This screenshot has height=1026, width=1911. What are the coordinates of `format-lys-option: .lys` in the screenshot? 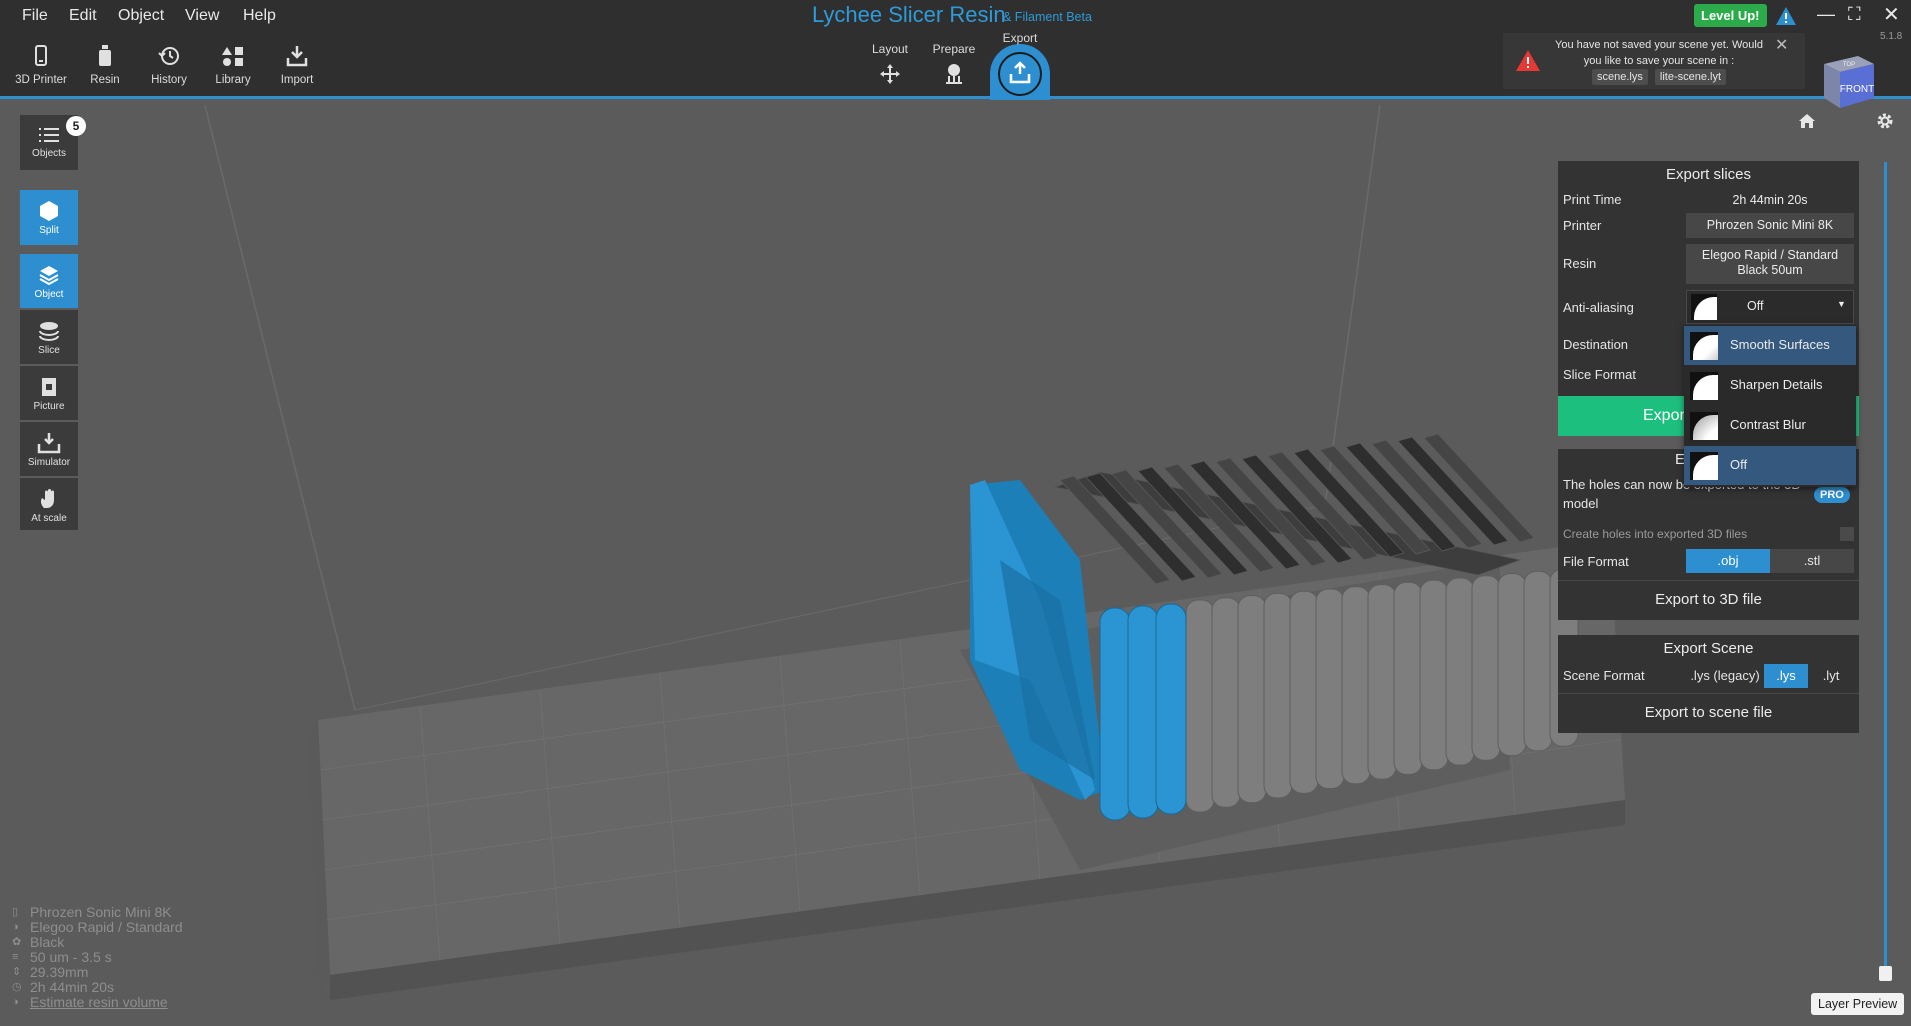 It's located at (1786, 676).